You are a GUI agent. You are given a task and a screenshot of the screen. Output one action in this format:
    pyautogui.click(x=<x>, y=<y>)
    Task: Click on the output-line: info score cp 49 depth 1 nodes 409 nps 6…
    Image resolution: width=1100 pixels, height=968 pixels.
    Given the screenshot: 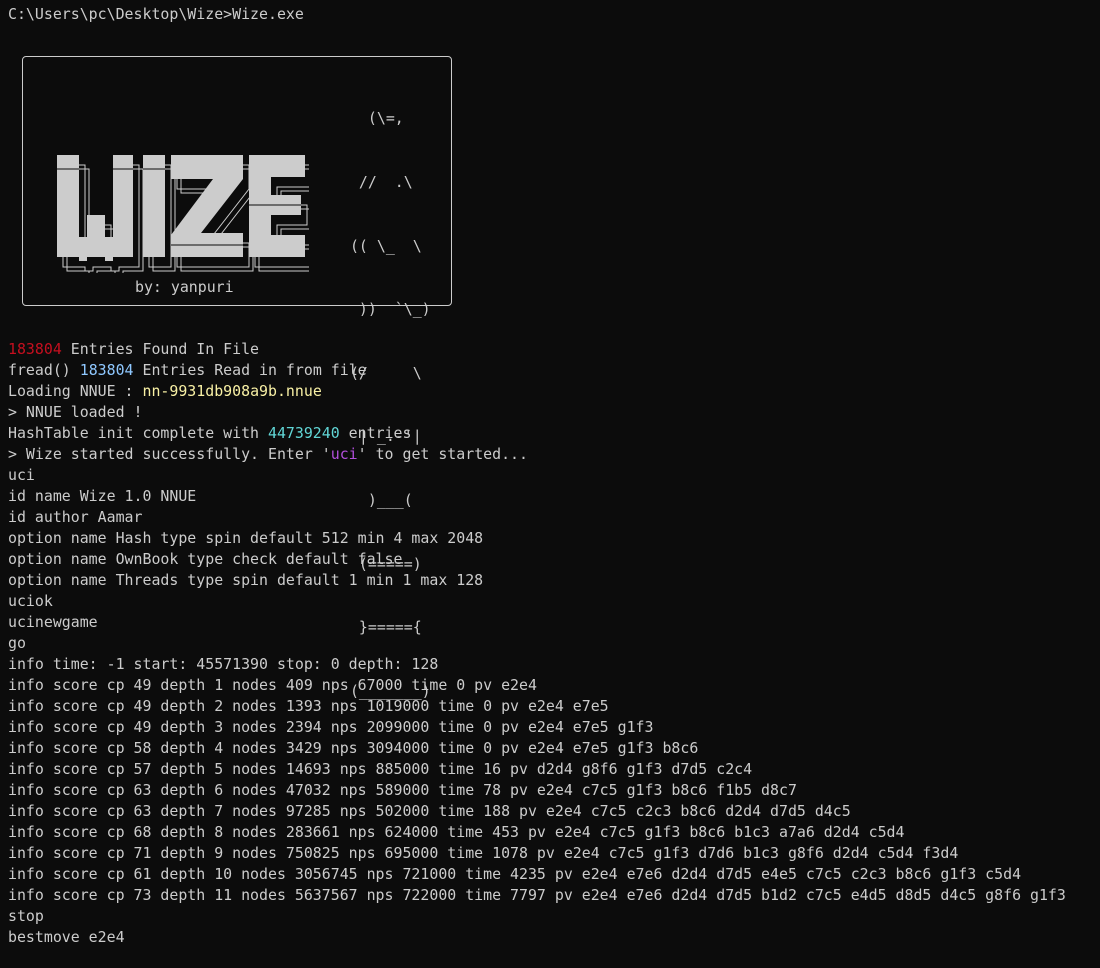 What is the action you would take?
    pyautogui.click(x=272, y=685)
    